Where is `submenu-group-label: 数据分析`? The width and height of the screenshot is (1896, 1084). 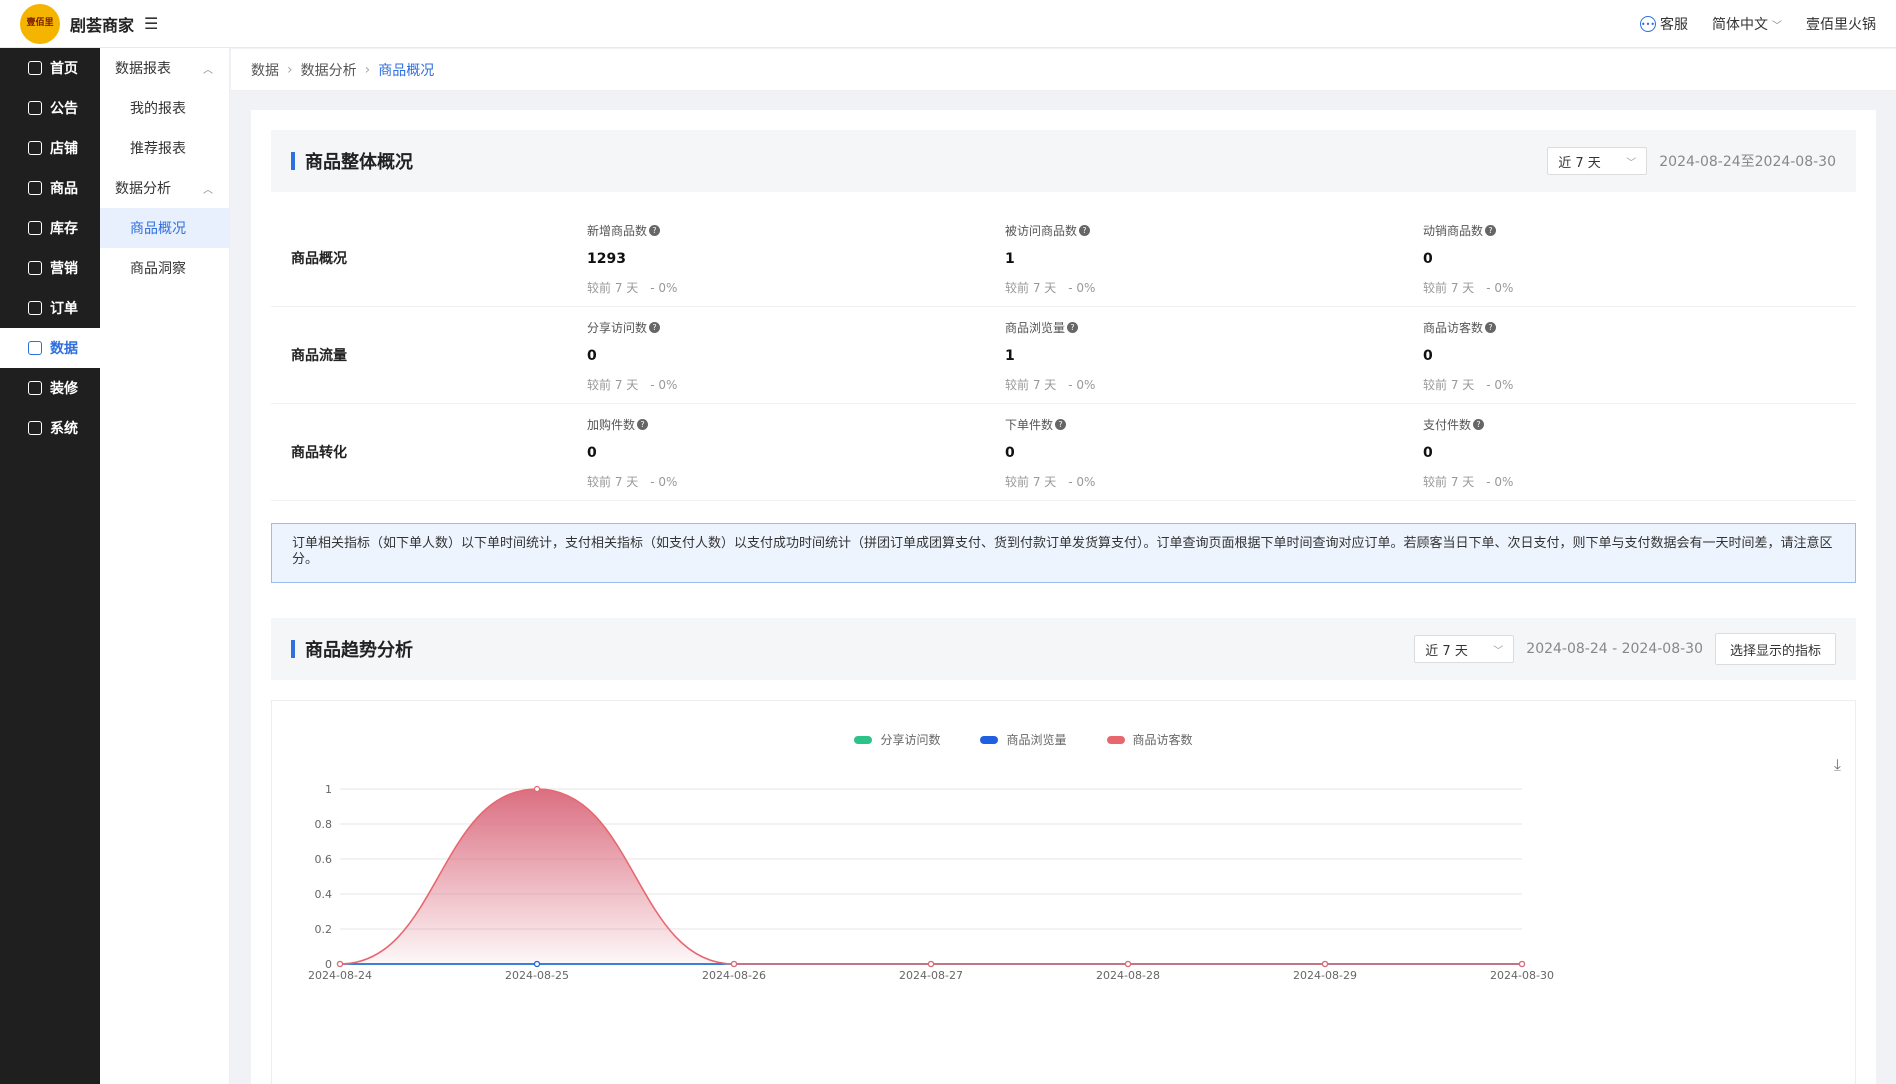 submenu-group-label: 数据分析 is located at coordinates (143, 189).